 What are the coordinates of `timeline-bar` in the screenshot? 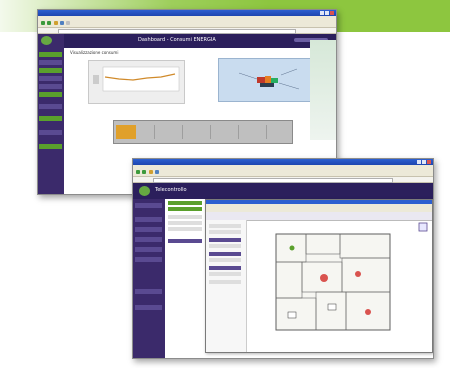 It's located at (126, 132).